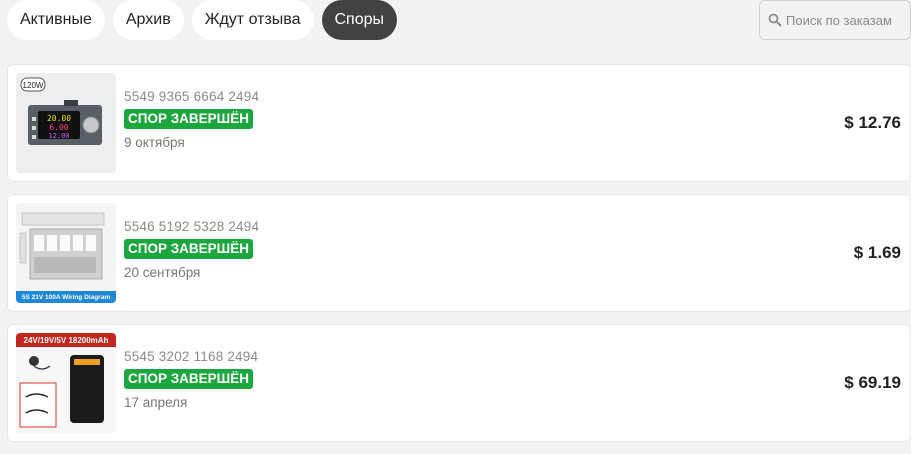  What do you see at coordinates (56, 20) in the screenshot?
I see `tab-active: Активные` at bounding box center [56, 20].